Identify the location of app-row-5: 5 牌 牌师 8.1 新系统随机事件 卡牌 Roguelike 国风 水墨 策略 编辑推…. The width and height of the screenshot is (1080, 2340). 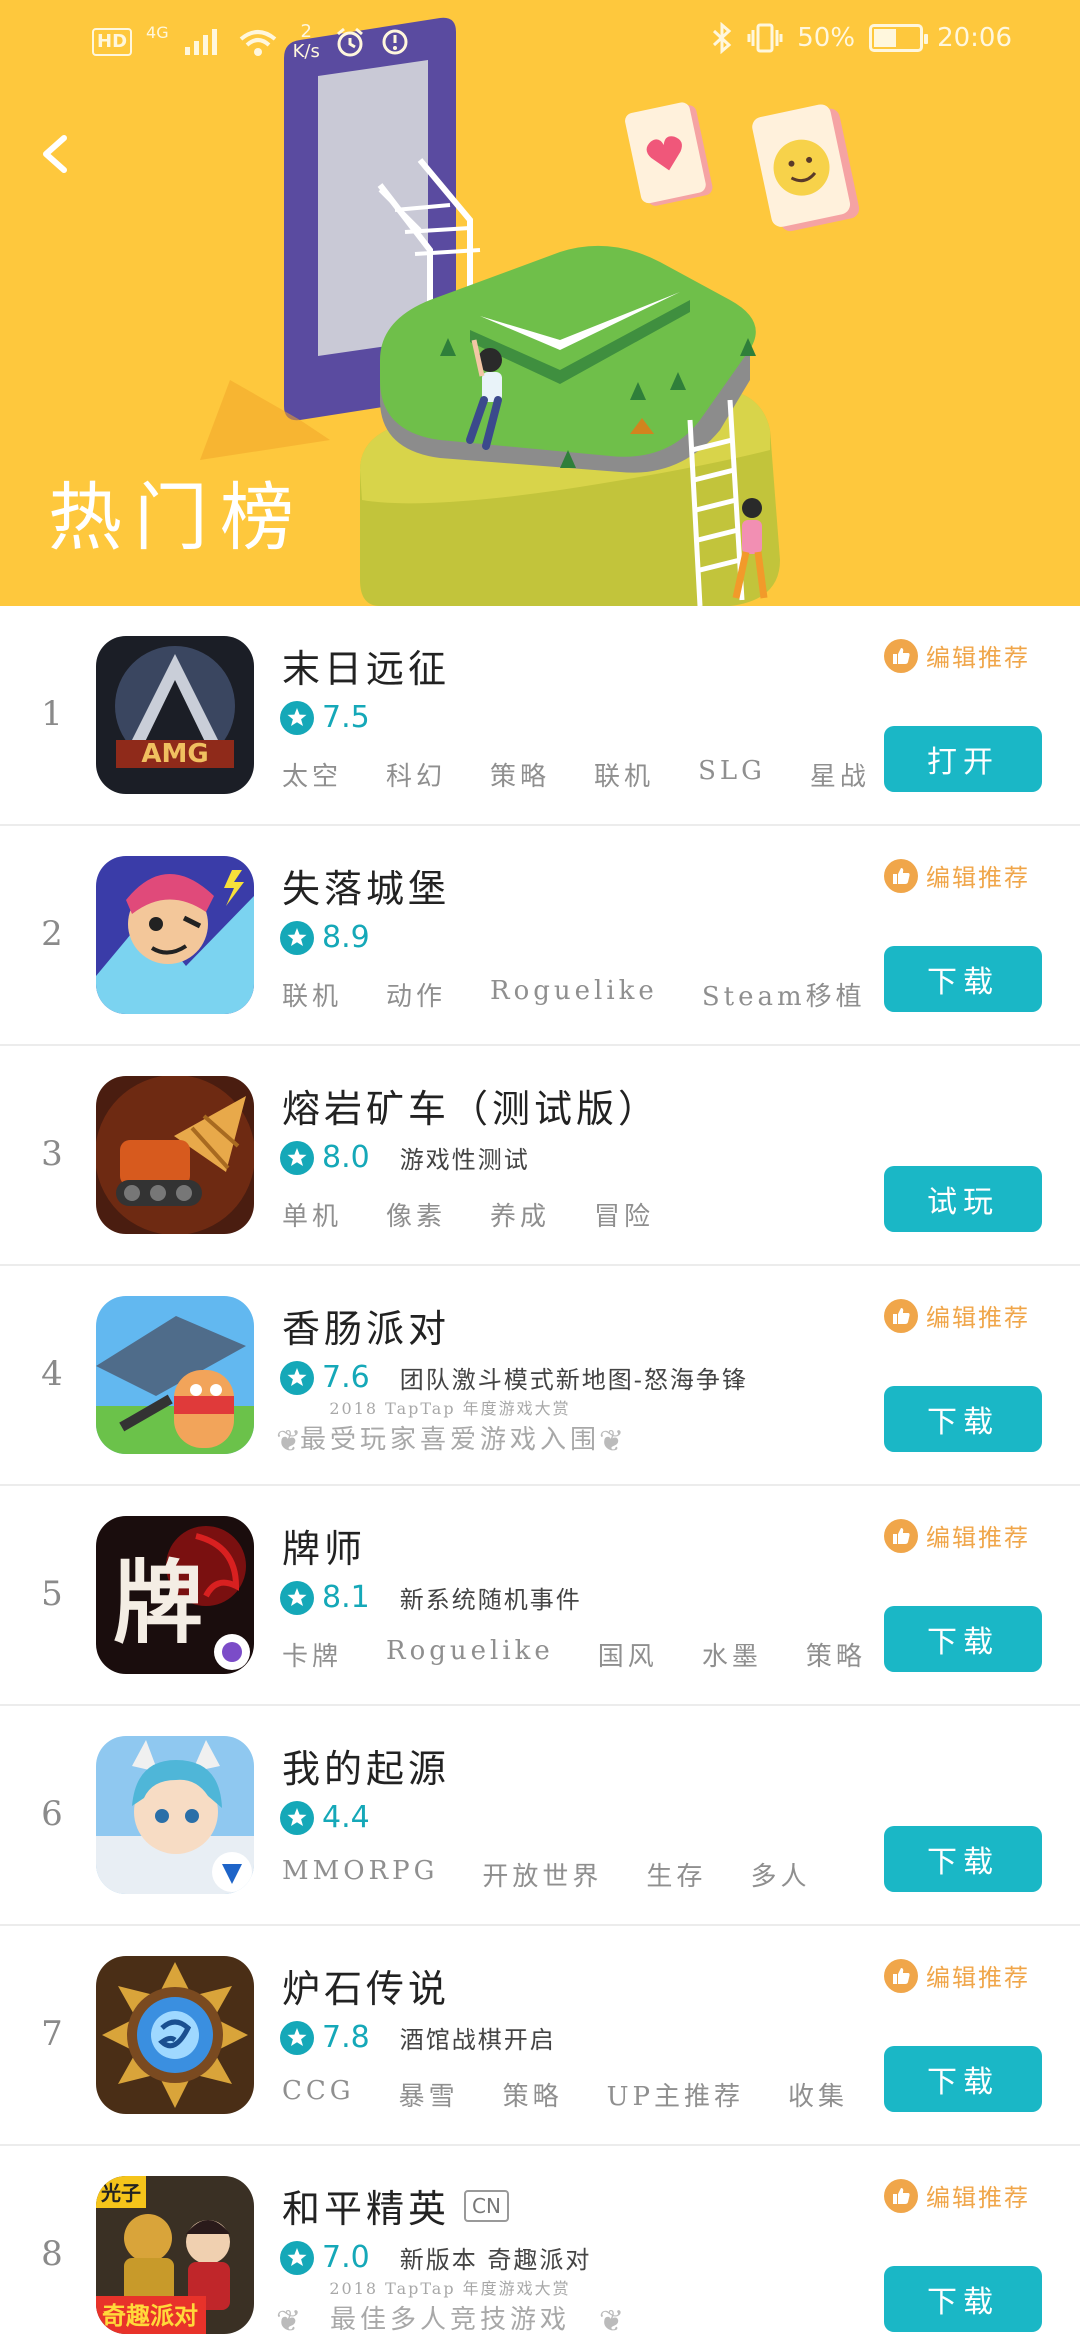
(540, 1596).